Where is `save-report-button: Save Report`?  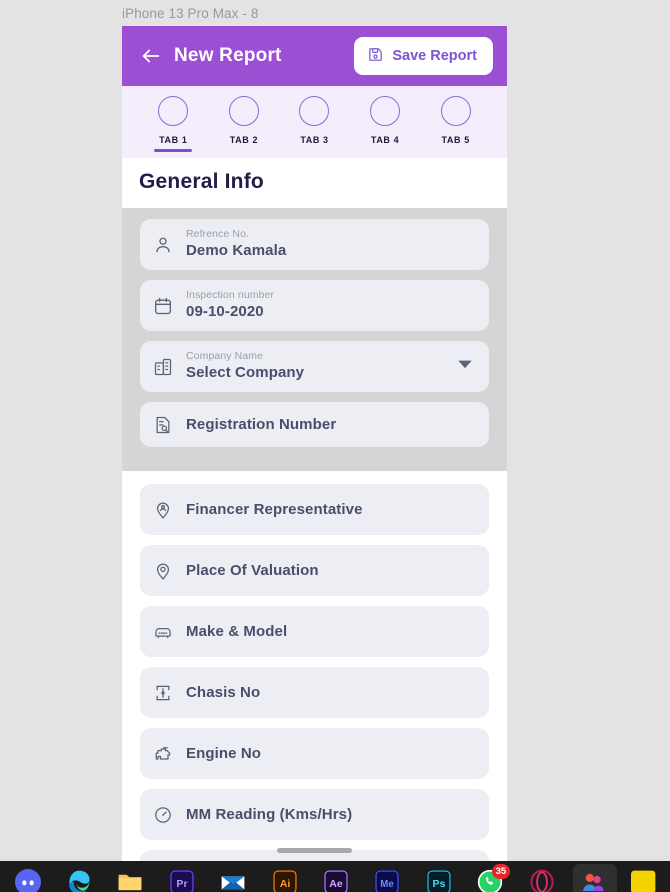
save-report-button: Save Report is located at coordinates (423, 56).